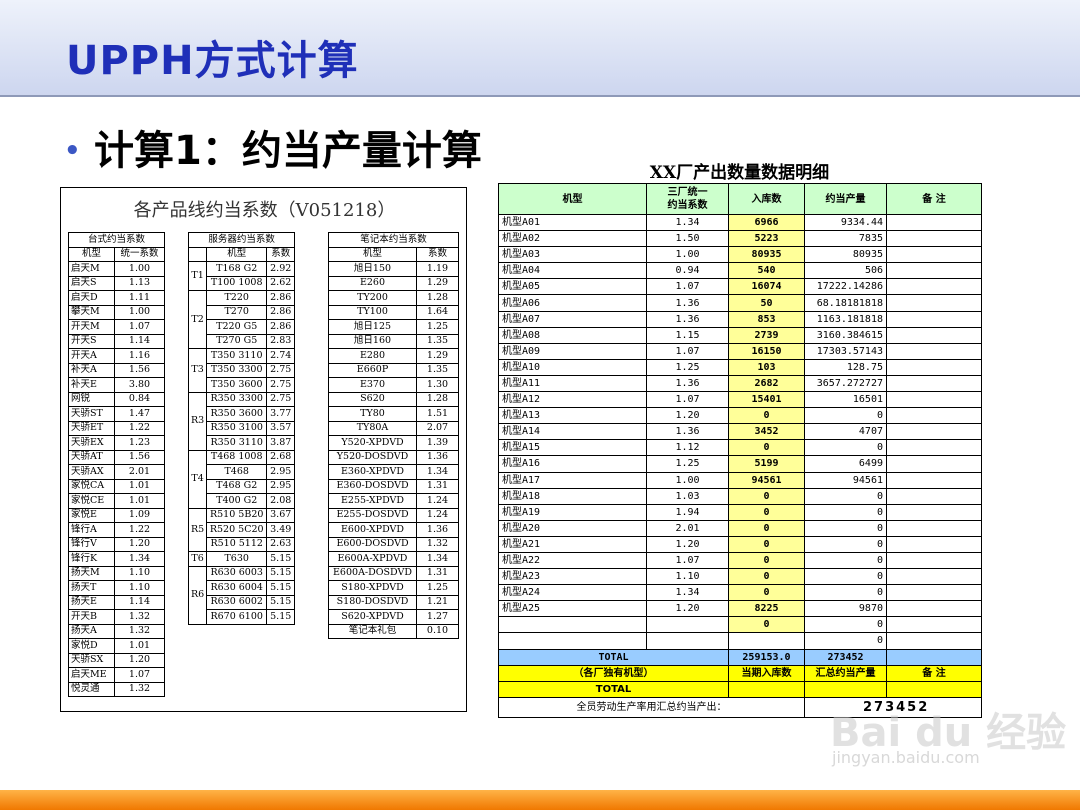  I want to click on equivalent-output-cell: 17303.57143, so click(845, 351).